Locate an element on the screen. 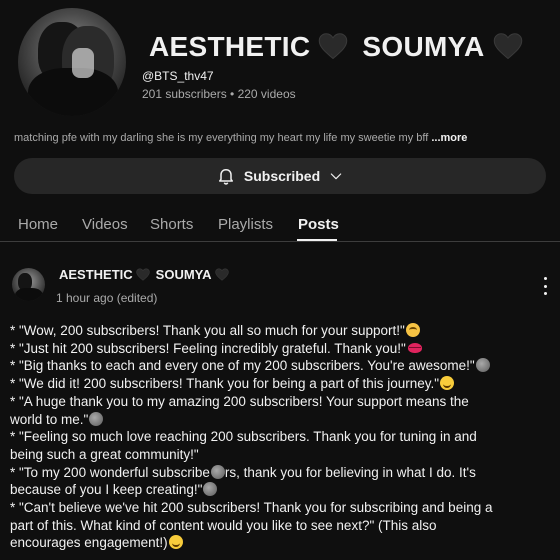 The image size is (560, 560). channel-stats: 201 subscribers • 220 videos is located at coordinates (219, 94).